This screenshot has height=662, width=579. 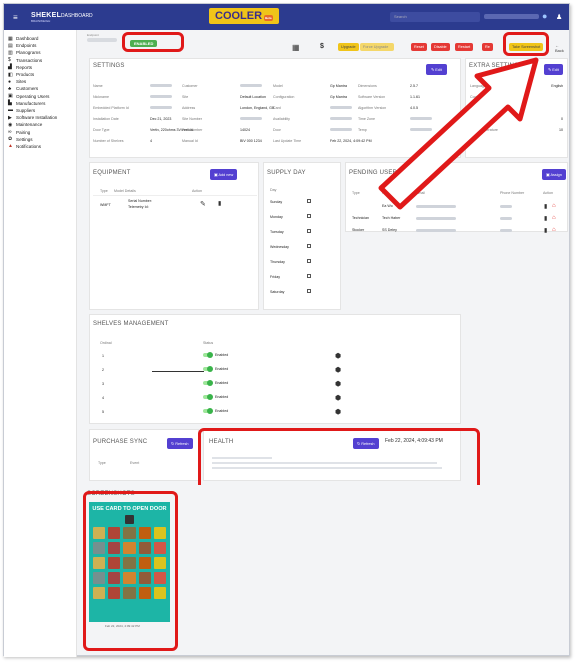 I want to click on arrow-shape, so click(x=458, y=133).